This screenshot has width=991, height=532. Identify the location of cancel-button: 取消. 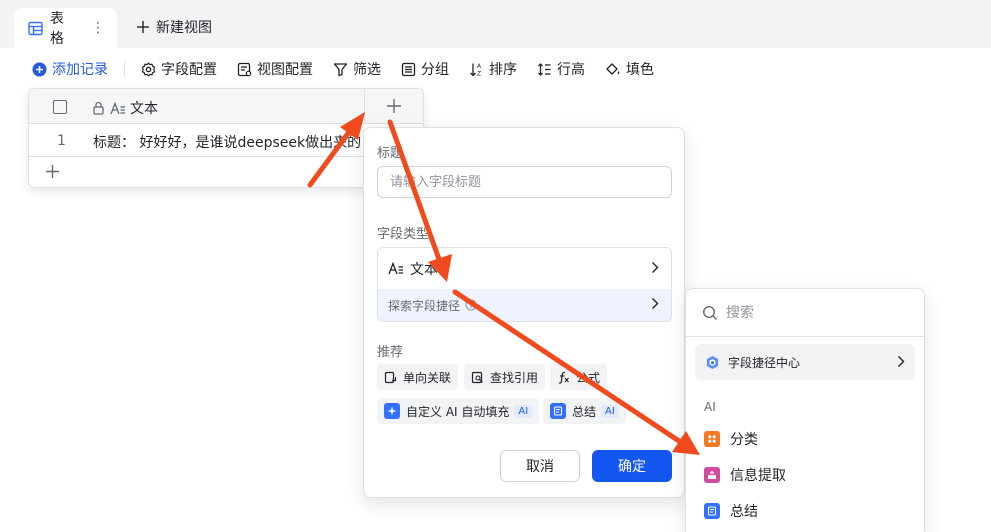
(540, 466).